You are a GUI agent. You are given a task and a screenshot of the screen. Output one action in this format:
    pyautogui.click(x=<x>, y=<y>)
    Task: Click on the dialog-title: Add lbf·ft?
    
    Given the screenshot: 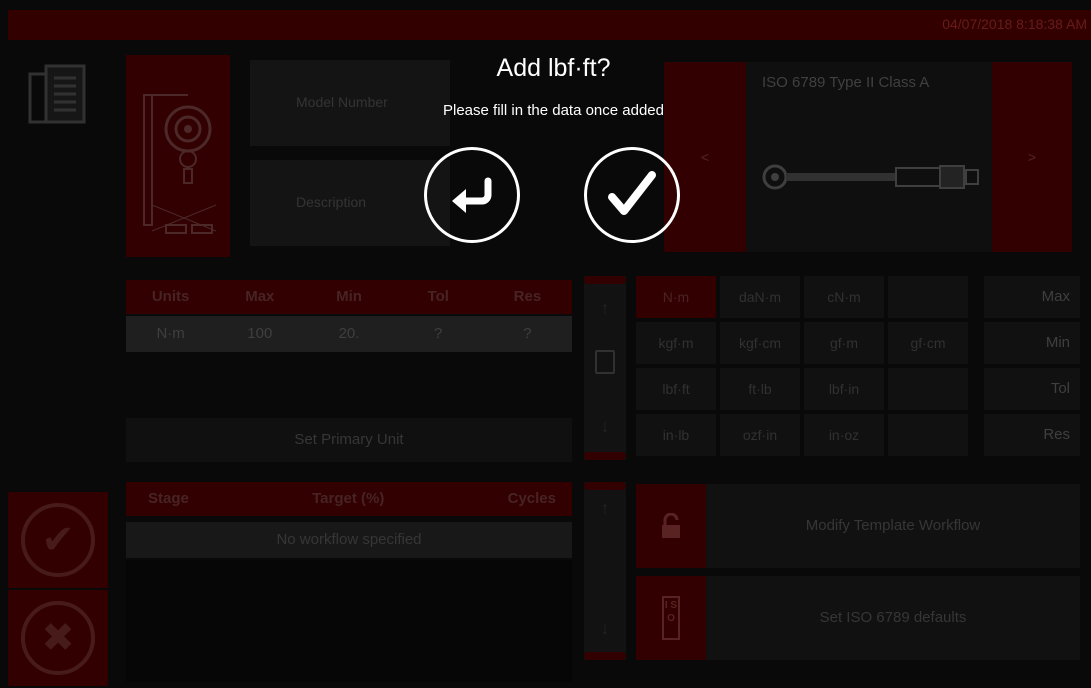 What is the action you would take?
    pyautogui.click(x=545, y=68)
    